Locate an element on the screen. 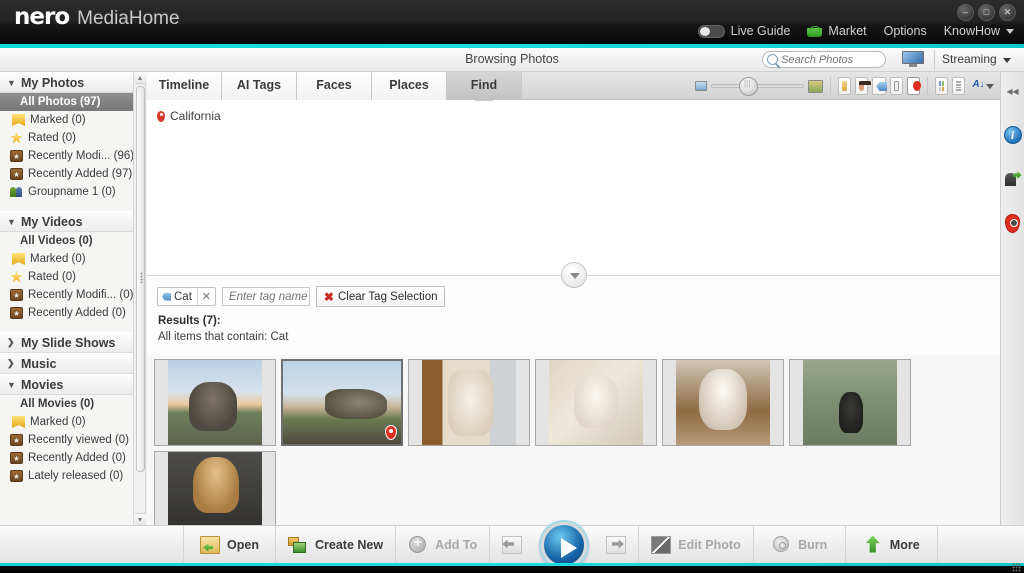  slider-track is located at coordinates (758, 86).